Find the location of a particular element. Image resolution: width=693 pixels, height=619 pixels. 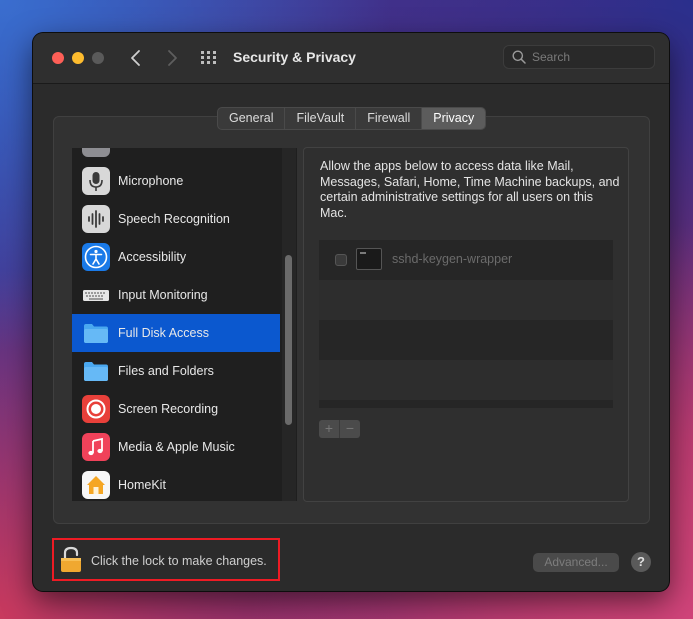

show-all-grid-icon is located at coordinates (209, 58).